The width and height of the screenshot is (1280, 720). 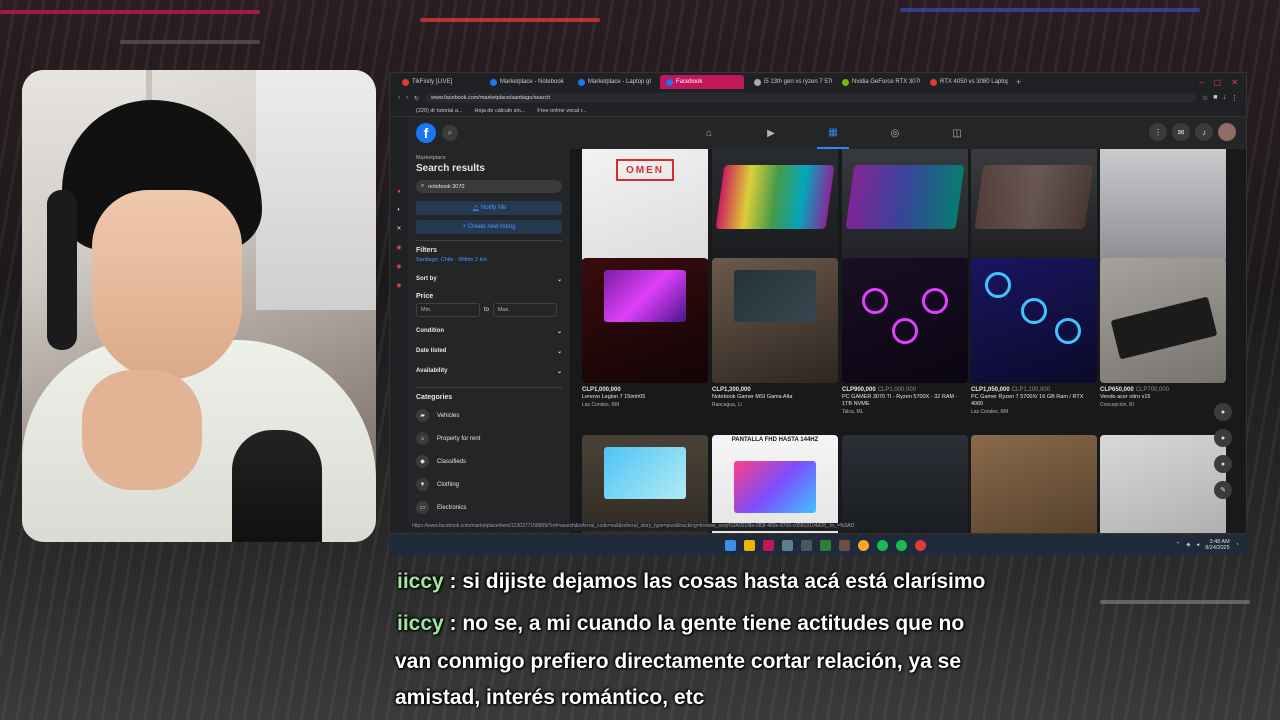 I want to click on video-icon: ▶, so click(x=771, y=133).